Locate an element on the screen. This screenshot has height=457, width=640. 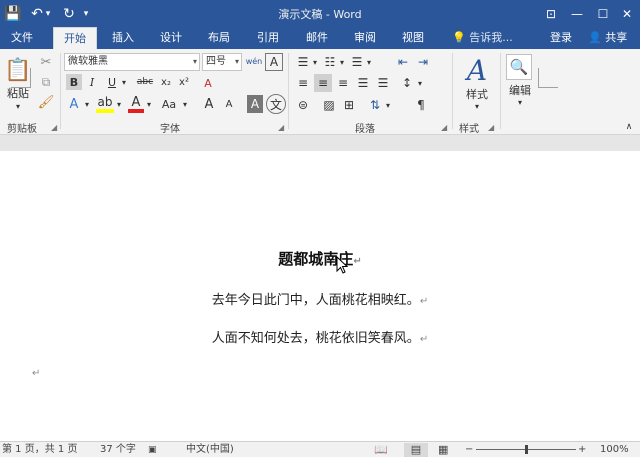
underline-dropdown-icon: ▾ is located at coordinates (124, 82).